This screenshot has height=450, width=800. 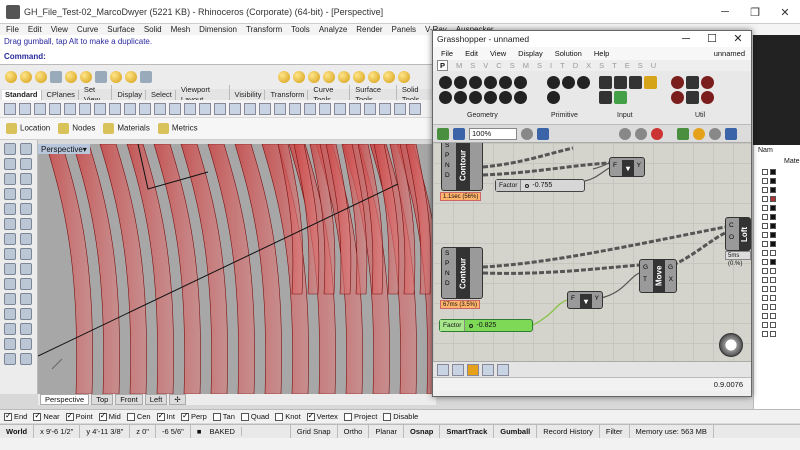 What do you see at coordinates (300, 29) in the screenshot?
I see `menu-item: Tools` at bounding box center [300, 29].